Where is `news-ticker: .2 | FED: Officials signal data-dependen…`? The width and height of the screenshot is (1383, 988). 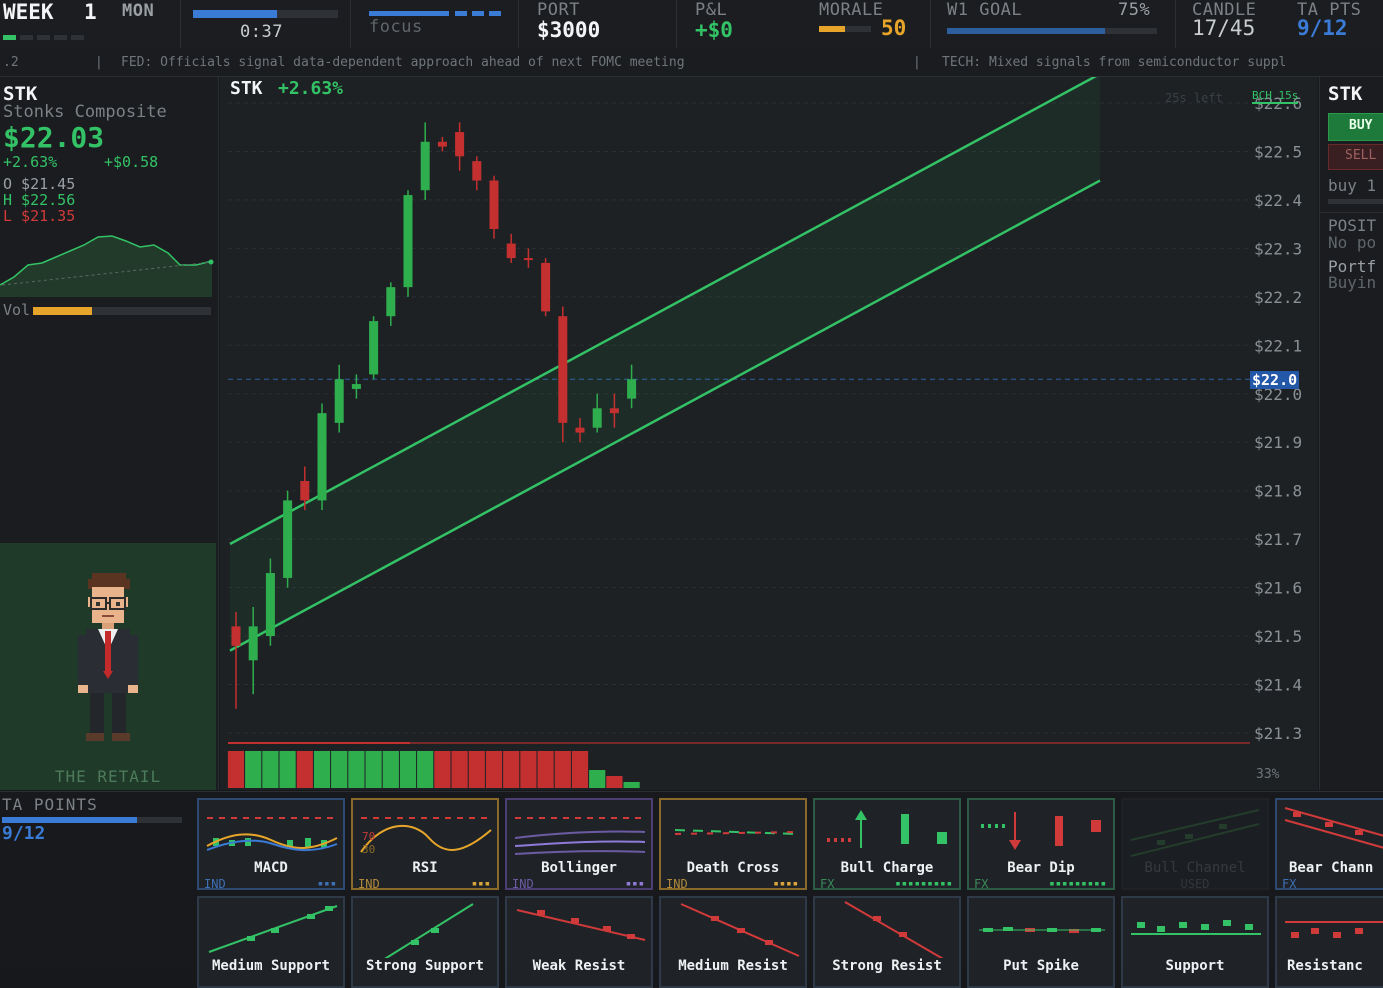 news-ticker: .2 | FED: Officials signal data-dependen… is located at coordinates (691, 62).